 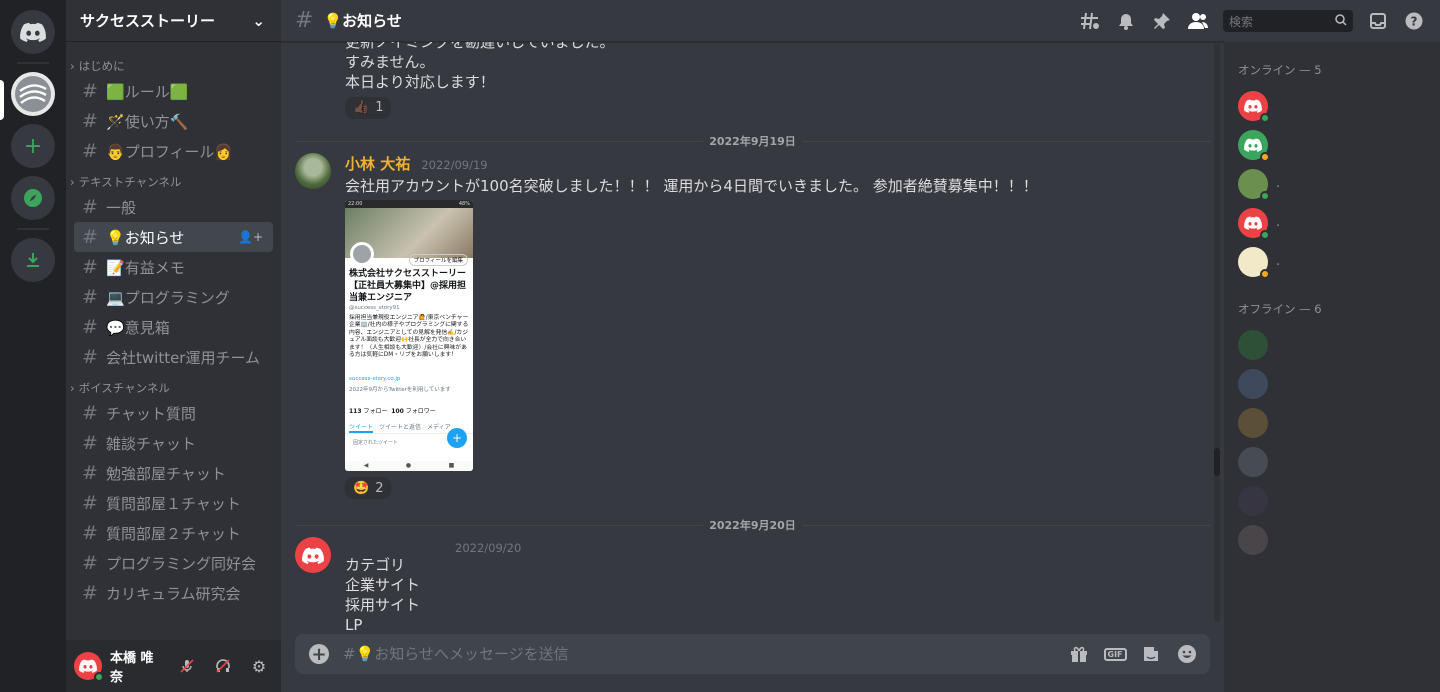 What do you see at coordinates (121, 207) in the screenshot?
I see `channel-name: 一般` at bounding box center [121, 207].